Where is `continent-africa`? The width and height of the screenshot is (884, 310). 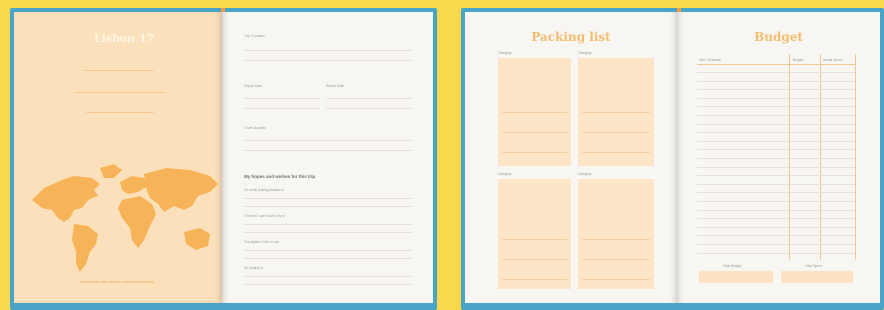
continent-africa is located at coordinates (137, 222).